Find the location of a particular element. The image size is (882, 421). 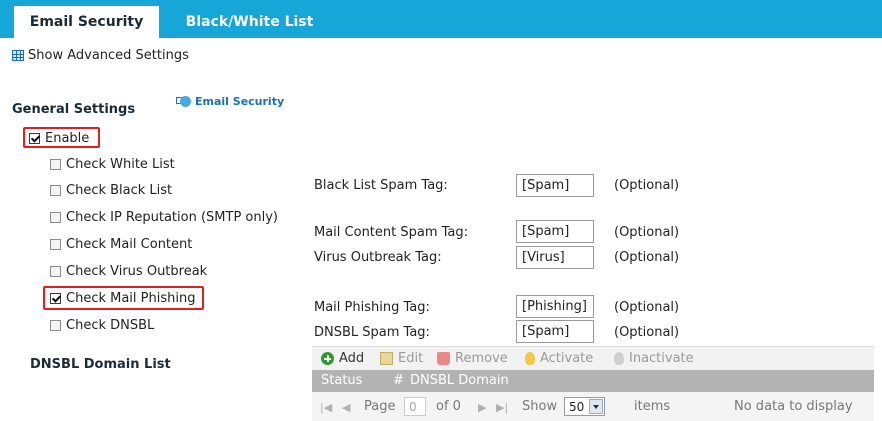

check-black-list-row: Check Black List is located at coordinates (111, 190).